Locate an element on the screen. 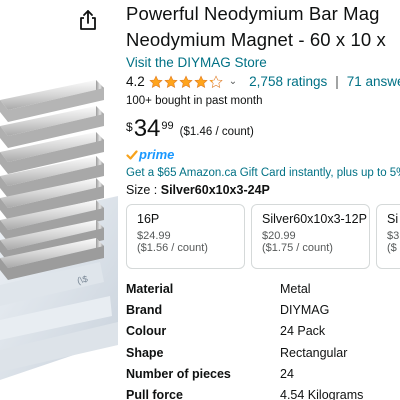 Image resolution: width=400 pixels, height=400 pixels. spec-value: 24 Pack is located at coordinates (303, 331).